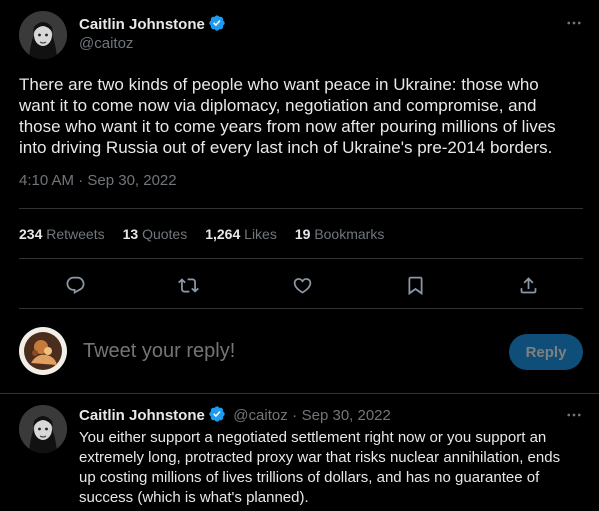 The height and width of the screenshot is (511, 599). I want to click on bookmarks-stat: 19 Bookmarks, so click(340, 234).